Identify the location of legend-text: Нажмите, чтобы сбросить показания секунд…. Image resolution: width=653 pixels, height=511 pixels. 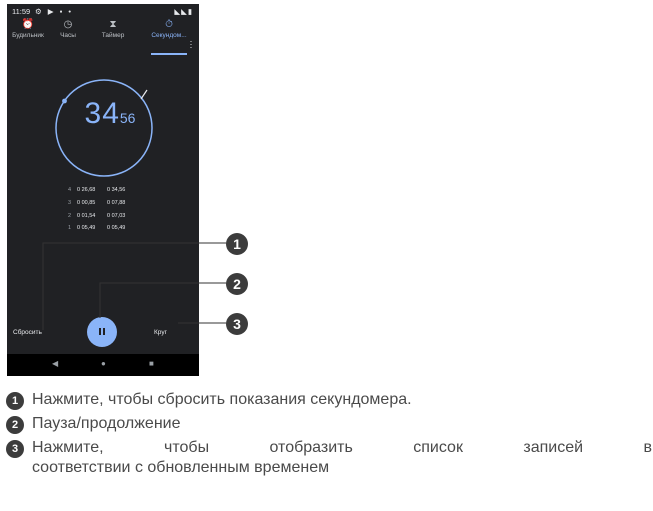
(222, 399).